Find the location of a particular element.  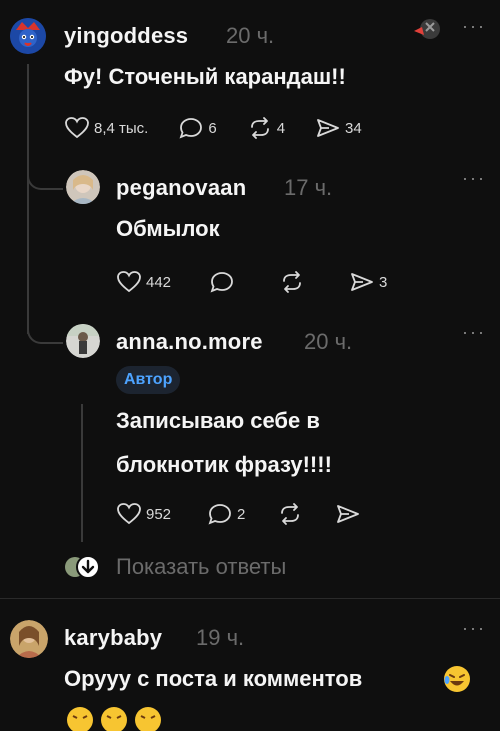

comment-text-line: блокнотик фразу!!!! is located at coordinates (224, 464).